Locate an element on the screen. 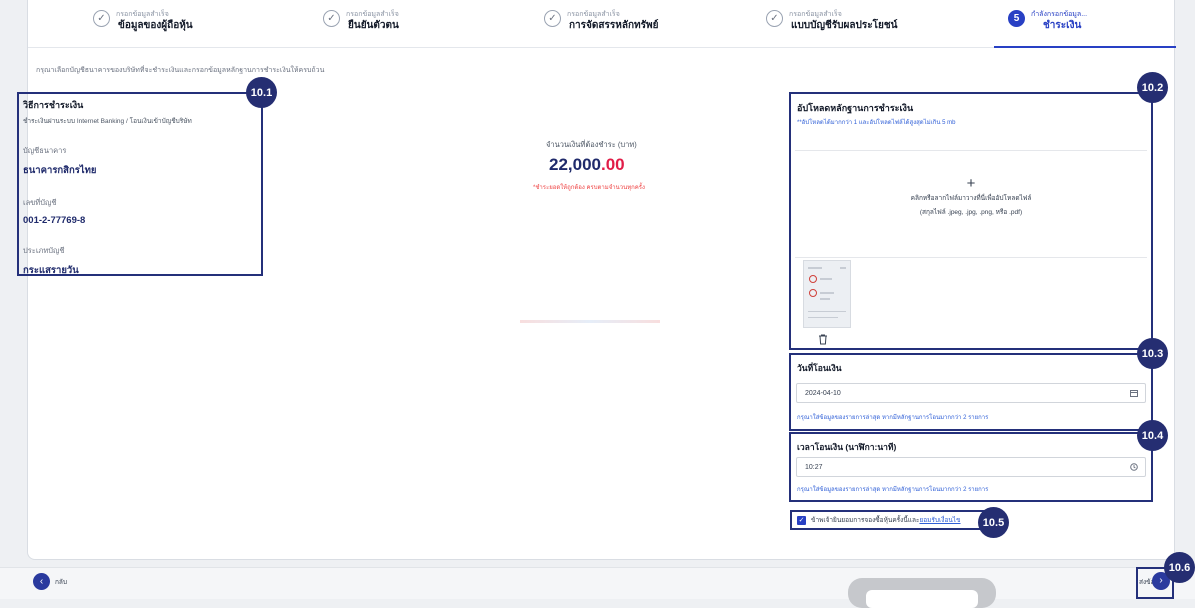  step-label: แบบบัญชีรับผลประโยชน์ is located at coordinates (844, 25).